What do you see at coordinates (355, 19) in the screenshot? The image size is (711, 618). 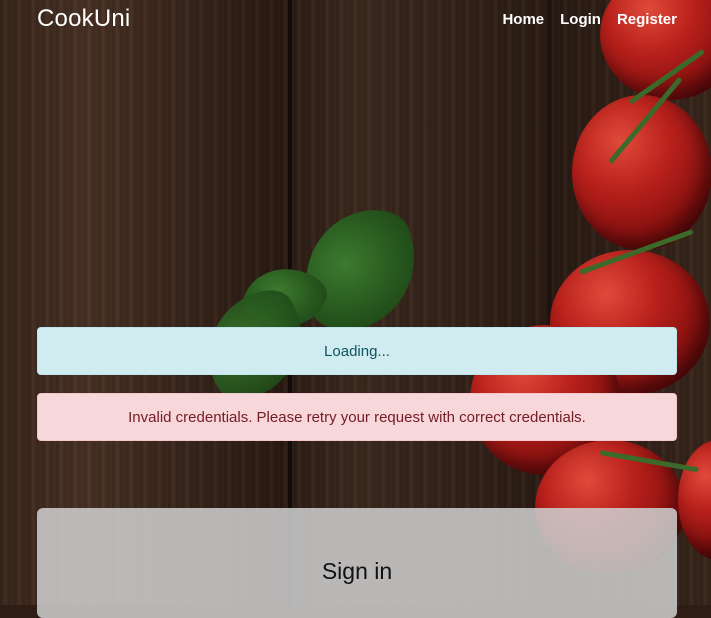 I see `navbar: CookUni Home Login Register` at bounding box center [355, 19].